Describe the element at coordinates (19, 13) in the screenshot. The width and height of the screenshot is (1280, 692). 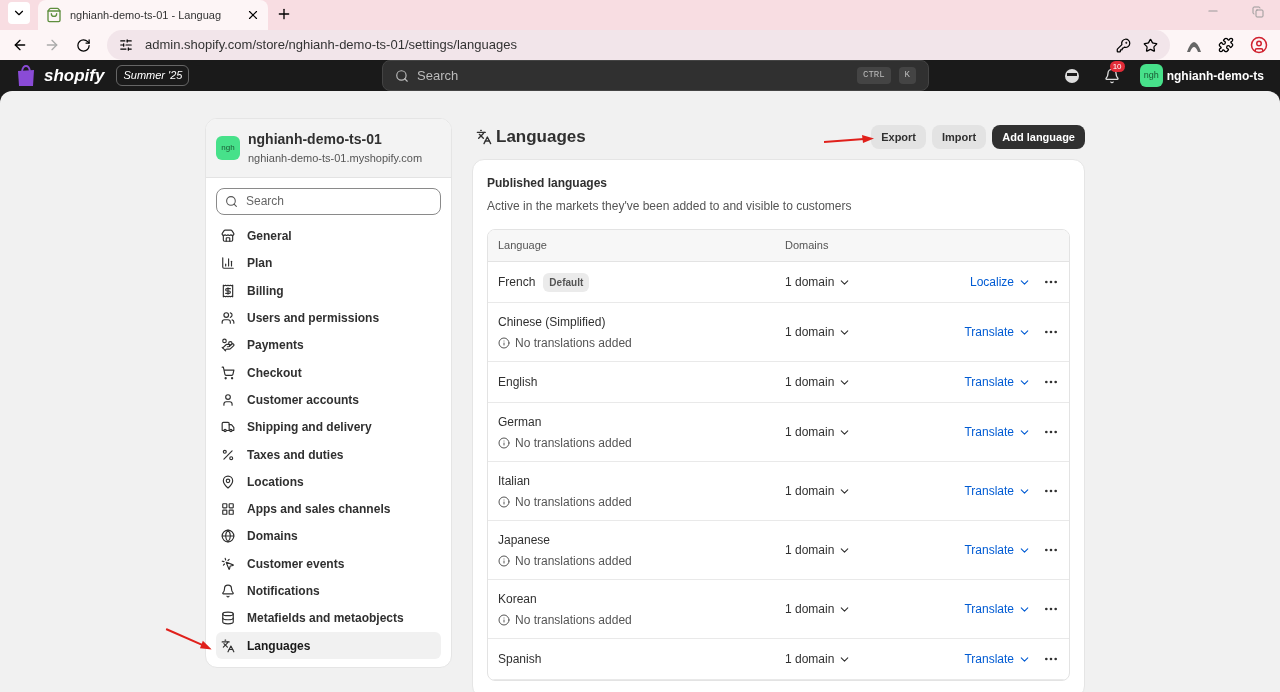
I see `tab-list-button` at that location.